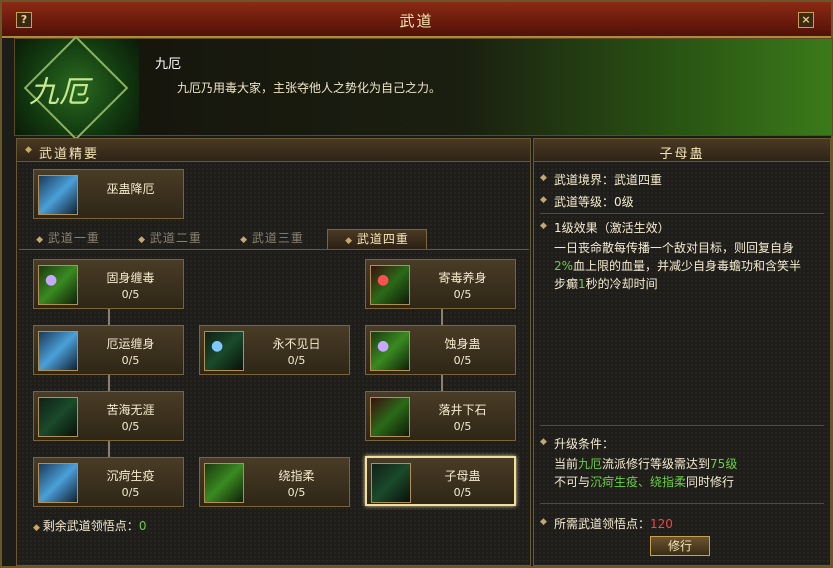  I want to click on req1-pre: 当前, so click(566, 464).